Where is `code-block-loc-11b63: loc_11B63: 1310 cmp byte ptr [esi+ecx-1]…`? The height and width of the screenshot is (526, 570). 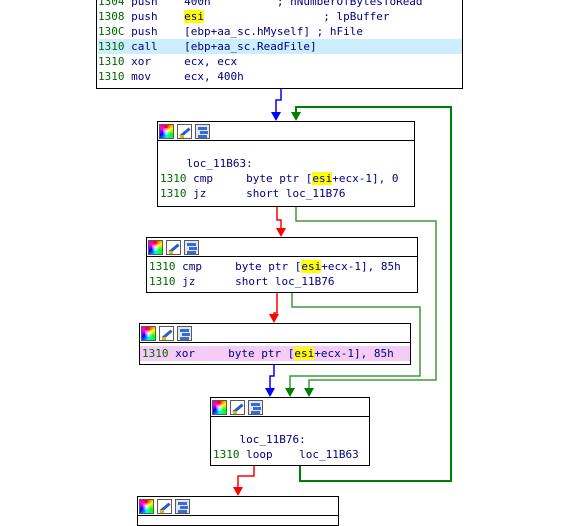 code-block-loc-11b63: loc_11B63: 1310 cmp byte ptr [esi+ecx-1]… is located at coordinates (286, 164).